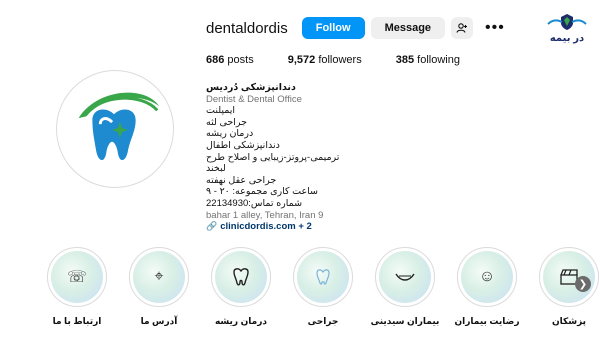  I want to click on highlight-item: بیماران سیدینی, so click(405, 287).